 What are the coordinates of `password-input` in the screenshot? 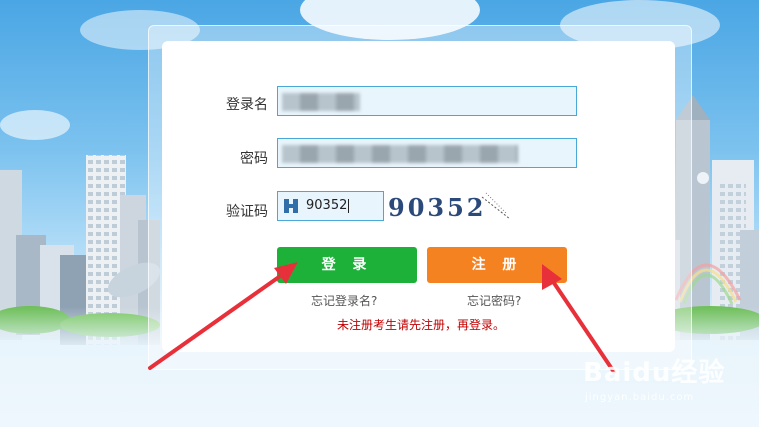 It's located at (427, 153).